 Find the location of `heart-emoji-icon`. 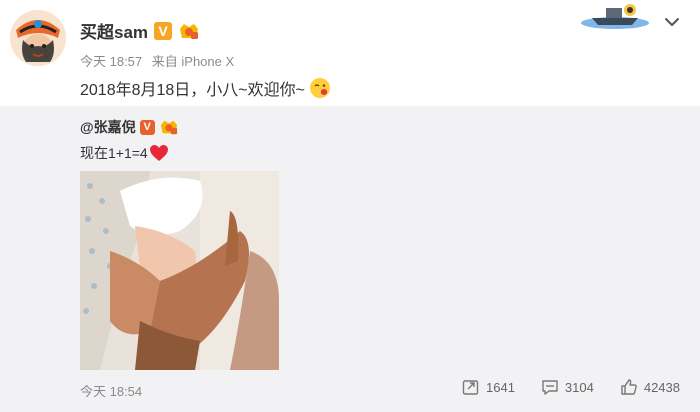

heart-emoji-icon is located at coordinates (158, 153).